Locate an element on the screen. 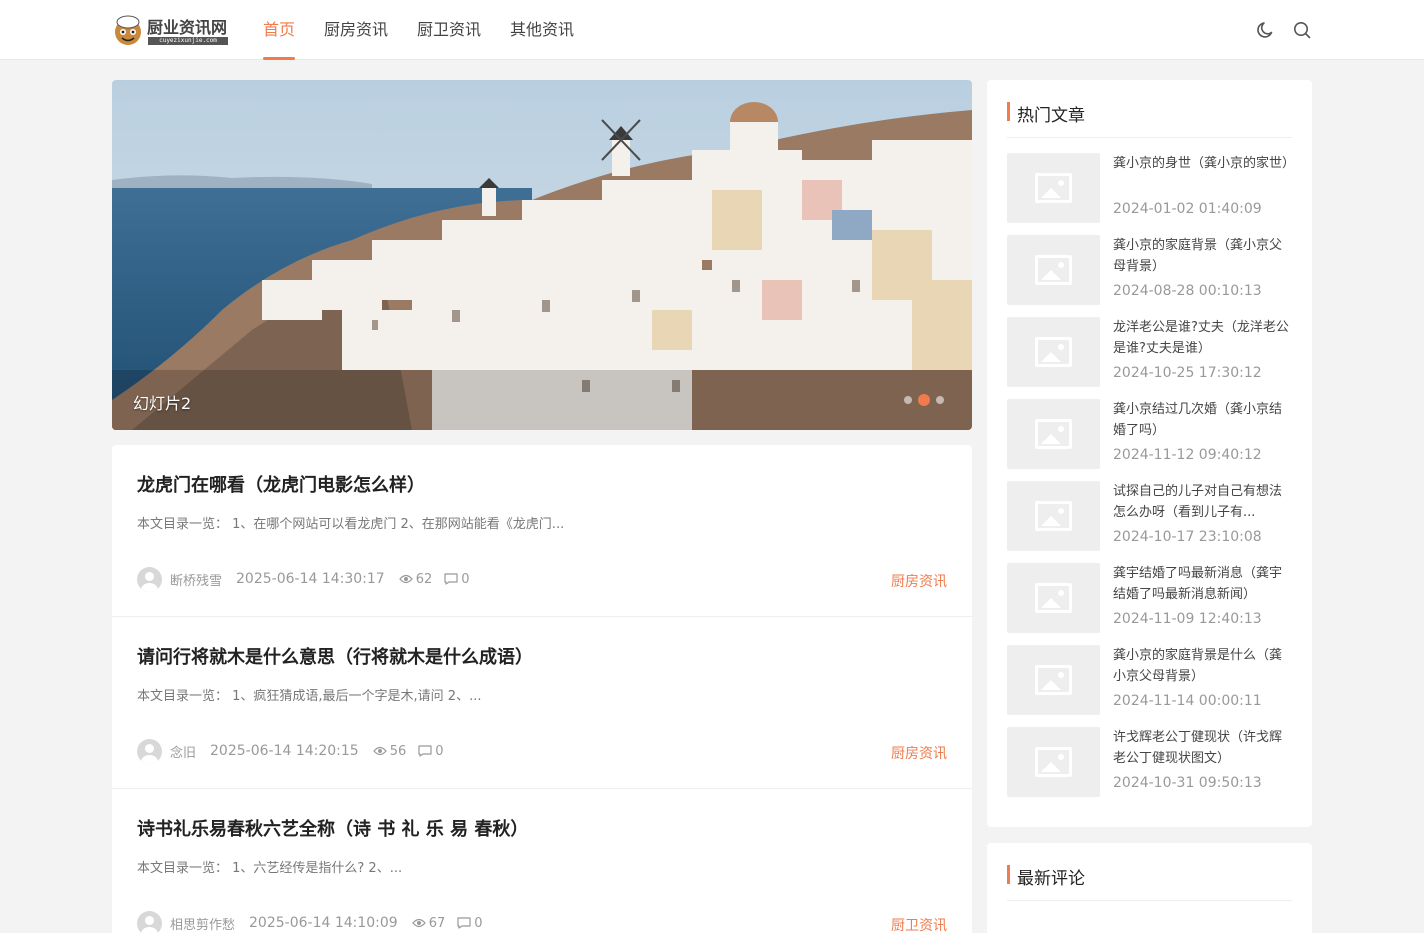  site-logo: 厨业资讯网 cuyezixunjie.com is located at coordinates (170, 30).